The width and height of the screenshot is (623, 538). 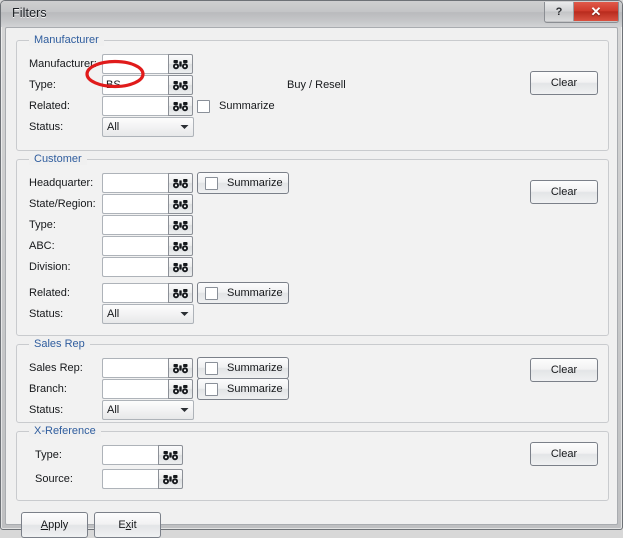 I want to click on lookup-customer-type, so click(x=147, y=225).